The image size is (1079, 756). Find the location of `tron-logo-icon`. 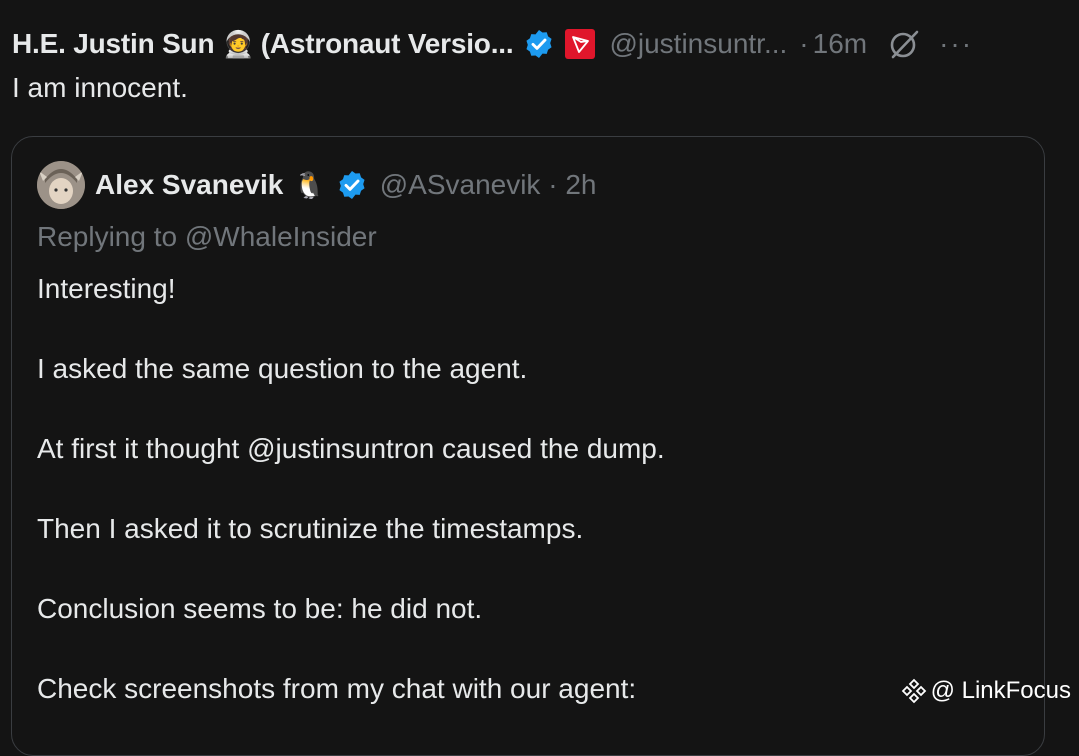

tron-logo-icon is located at coordinates (580, 44).